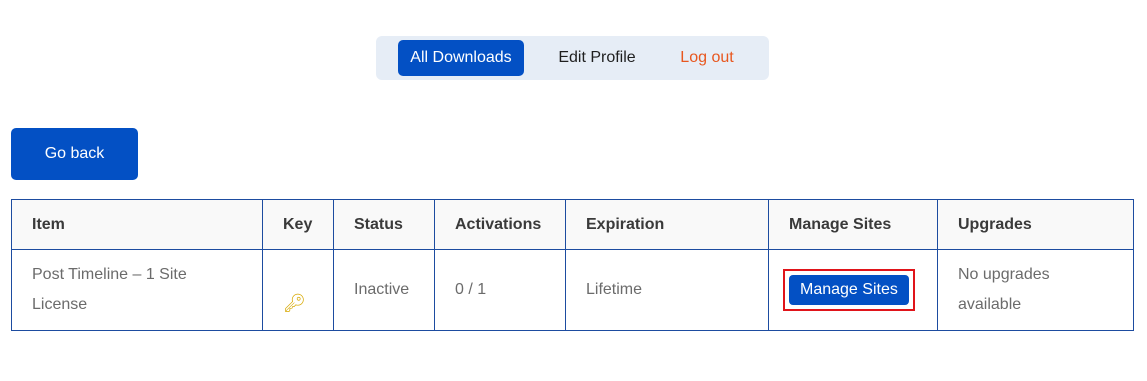 The height and width of the screenshot is (381, 1147). Describe the element at coordinates (74, 154) in the screenshot. I see `go-back-button: Go back` at that location.